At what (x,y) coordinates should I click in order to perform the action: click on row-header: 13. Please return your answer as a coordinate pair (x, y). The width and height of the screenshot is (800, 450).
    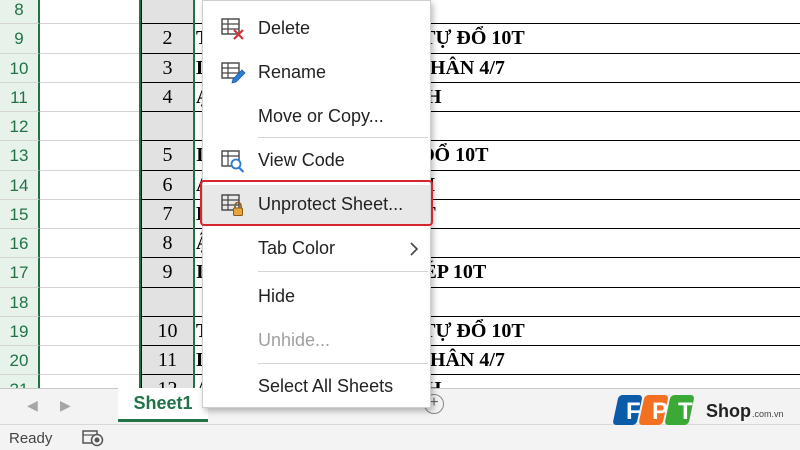
    Looking at the image, I should click on (20, 156).